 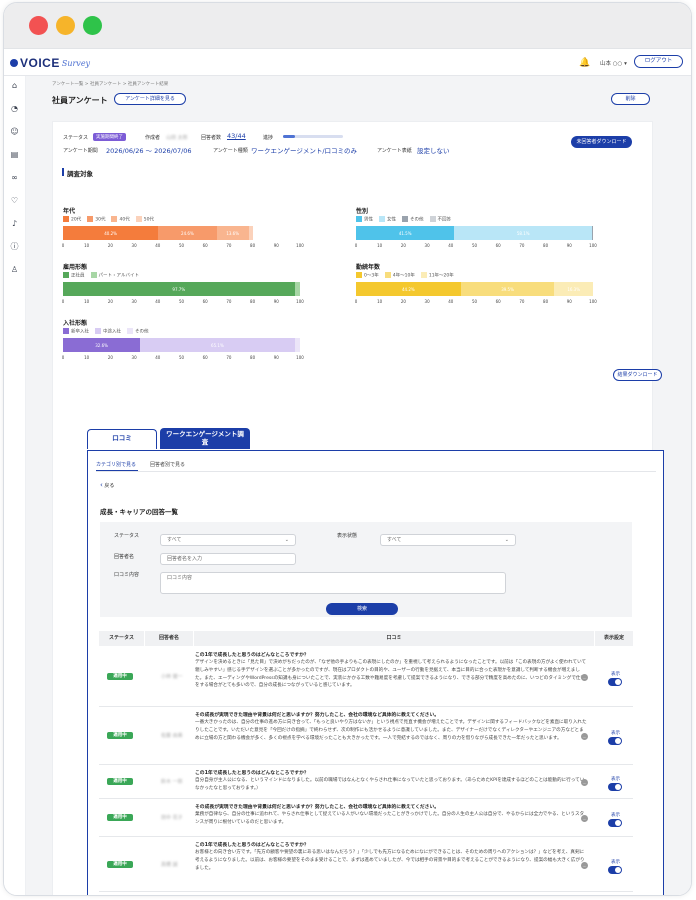 I want to click on chart-legend: 0〜3年 4年〜10年 11年〜20年, so click(x=405, y=275).